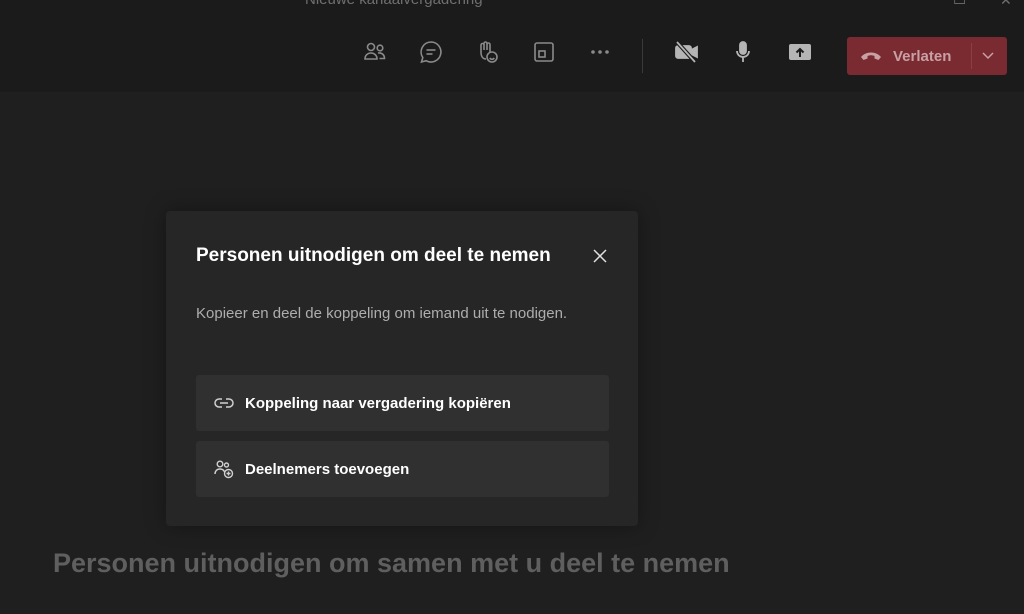 The image size is (1024, 614). Describe the element at coordinates (373, 255) in the screenshot. I see `dialog-title: Personen uitnodigen om deel te nemen` at that location.